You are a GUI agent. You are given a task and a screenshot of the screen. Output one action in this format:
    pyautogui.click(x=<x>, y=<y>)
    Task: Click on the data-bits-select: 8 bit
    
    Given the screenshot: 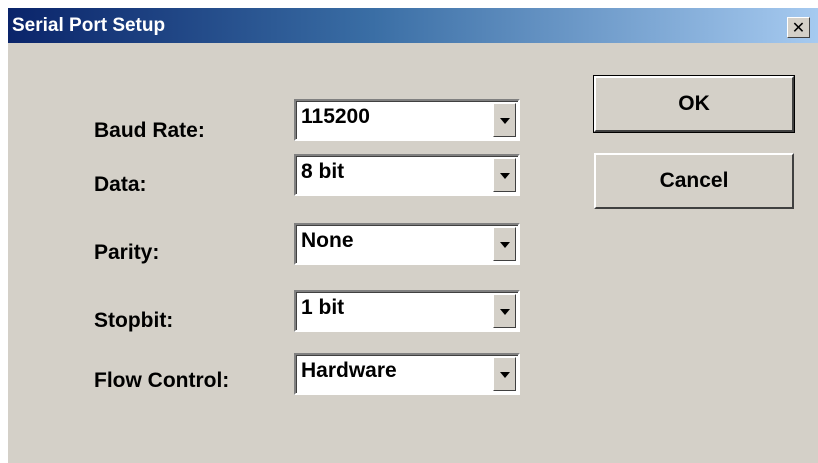 What is the action you would take?
    pyautogui.click(x=407, y=175)
    